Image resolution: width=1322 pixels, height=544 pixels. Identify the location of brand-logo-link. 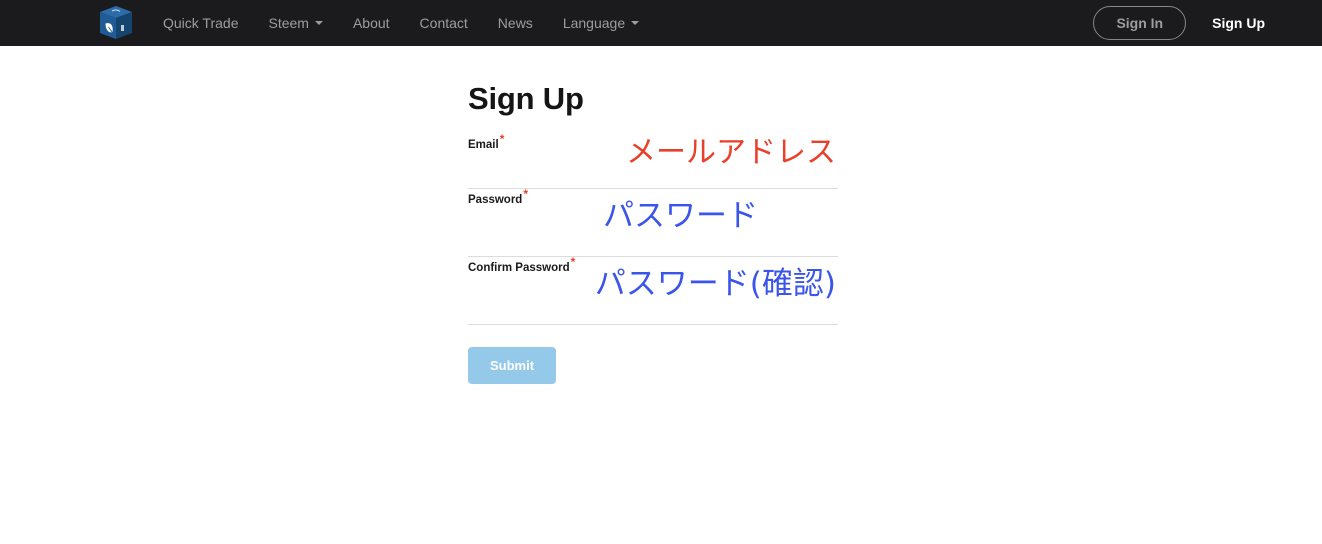
(116, 23).